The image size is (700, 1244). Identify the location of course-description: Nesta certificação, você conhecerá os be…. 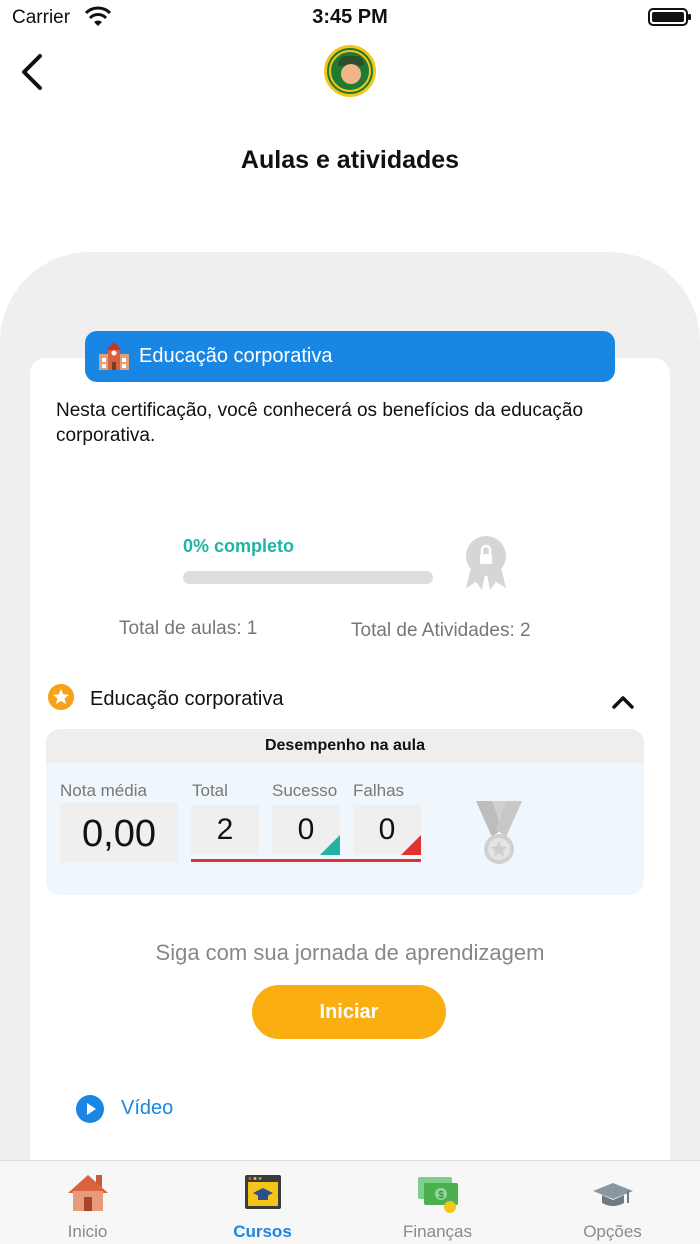
(320, 423).